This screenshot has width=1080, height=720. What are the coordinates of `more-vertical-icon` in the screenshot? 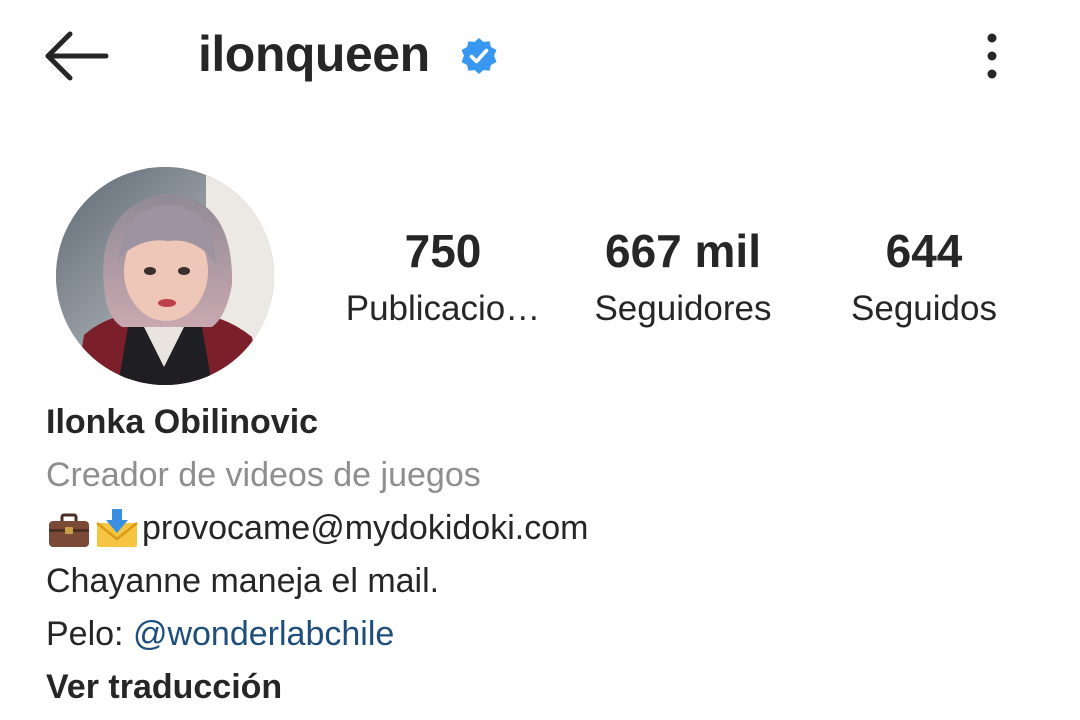 It's located at (992, 56).